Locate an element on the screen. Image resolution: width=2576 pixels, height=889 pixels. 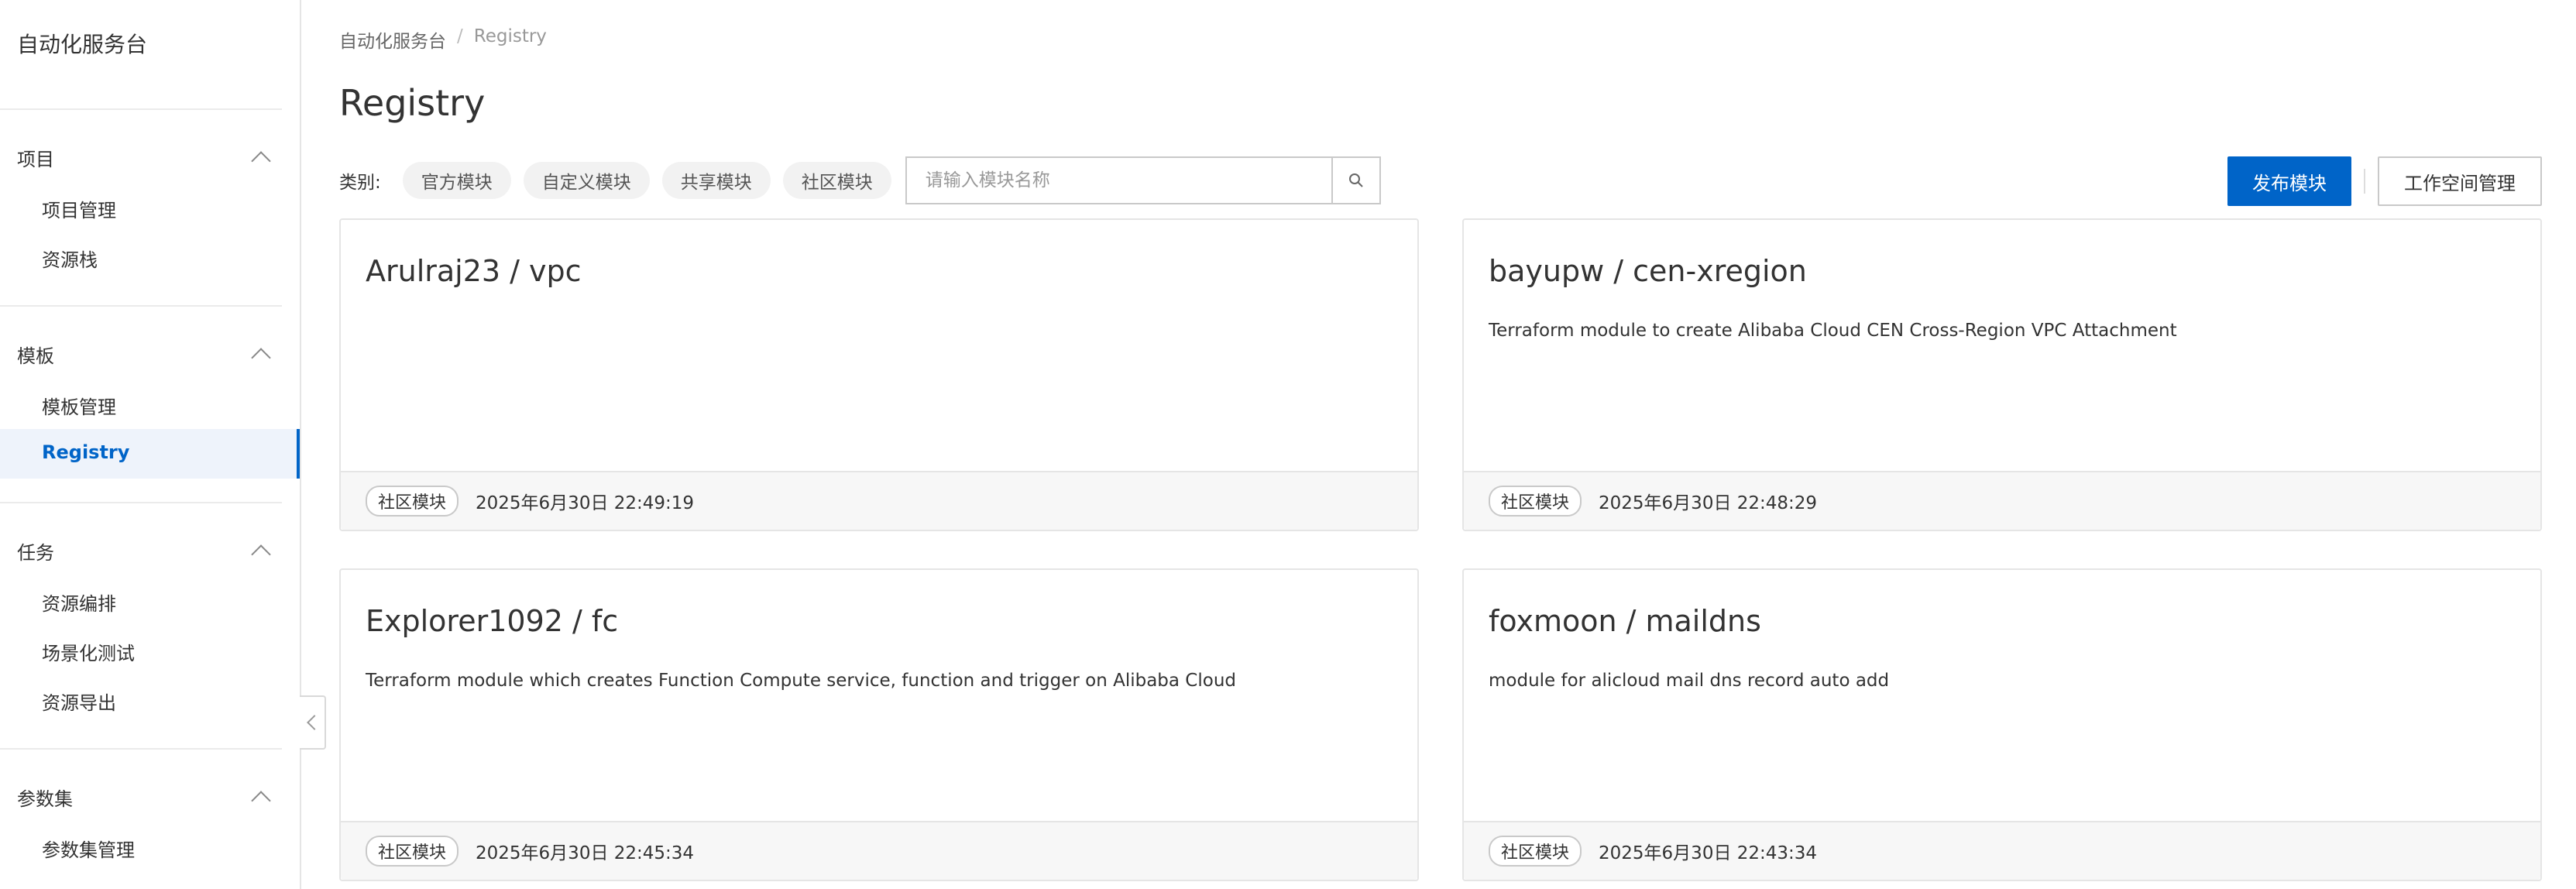
module-timestamp: 2025年6月30日 22:49:19 is located at coordinates (585, 503).